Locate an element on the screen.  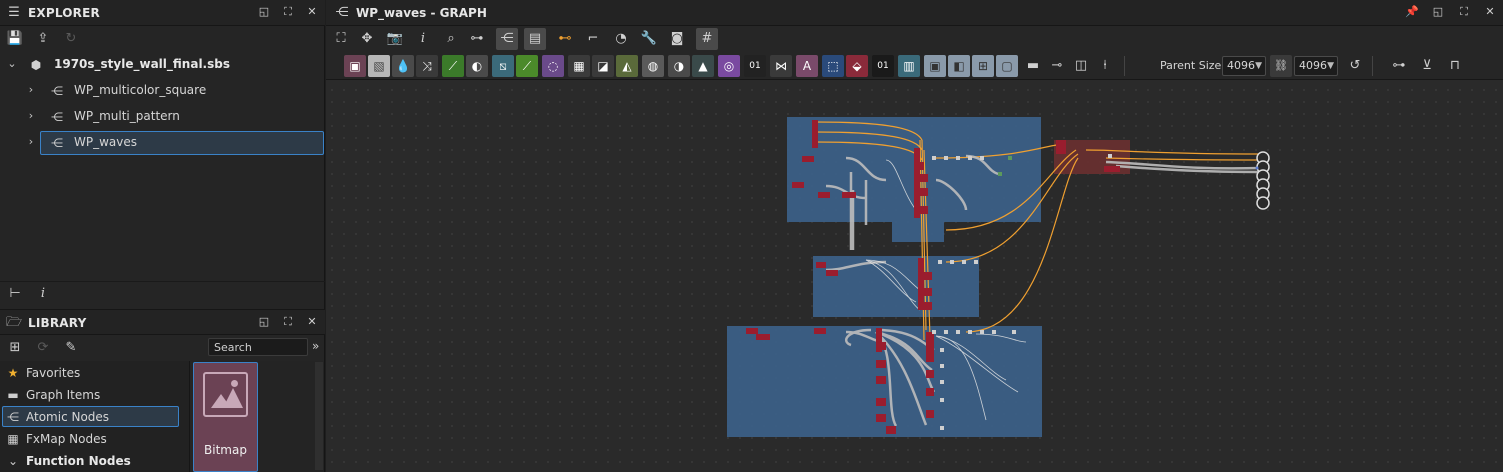
lib-cat-fxmap-nodes: ▦ FxMap Nodes is located at coordinates (95, 439).